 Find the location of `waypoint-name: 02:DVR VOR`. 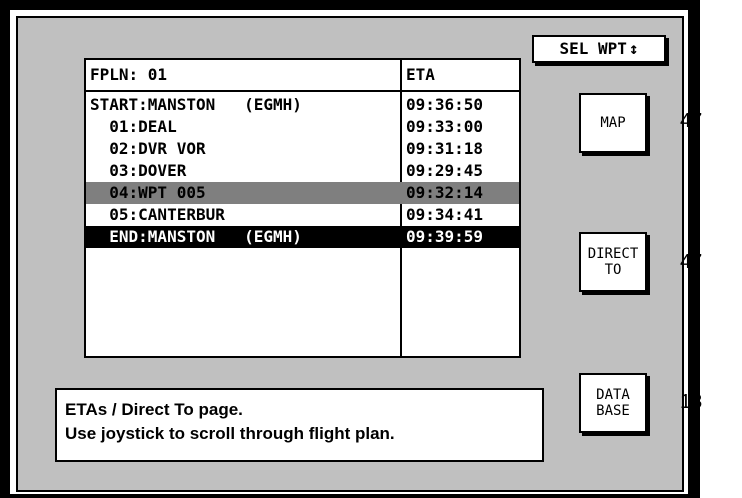

waypoint-name: 02:DVR VOR is located at coordinates (148, 148).